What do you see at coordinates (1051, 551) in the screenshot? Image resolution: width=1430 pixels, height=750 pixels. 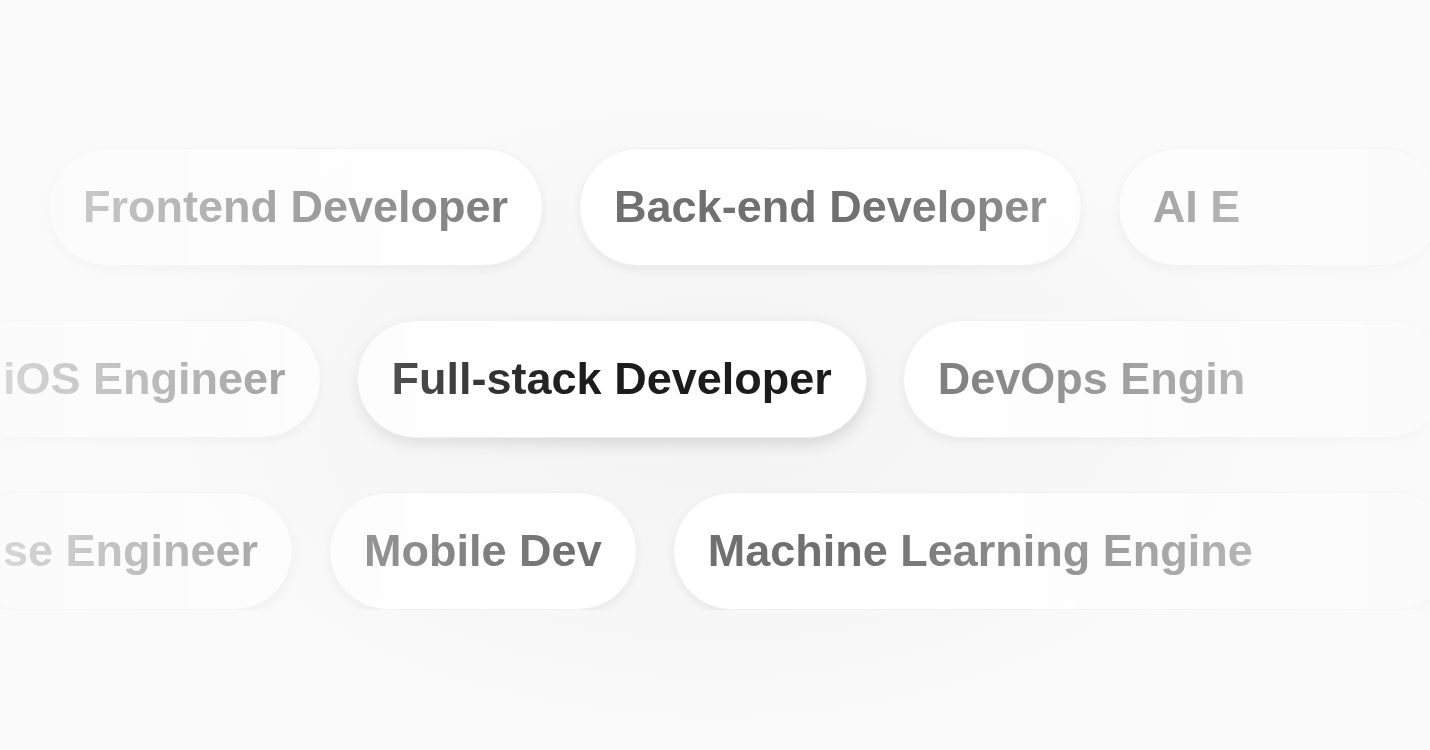 I see `role-chip: Machine Learning Engine` at bounding box center [1051, 551].